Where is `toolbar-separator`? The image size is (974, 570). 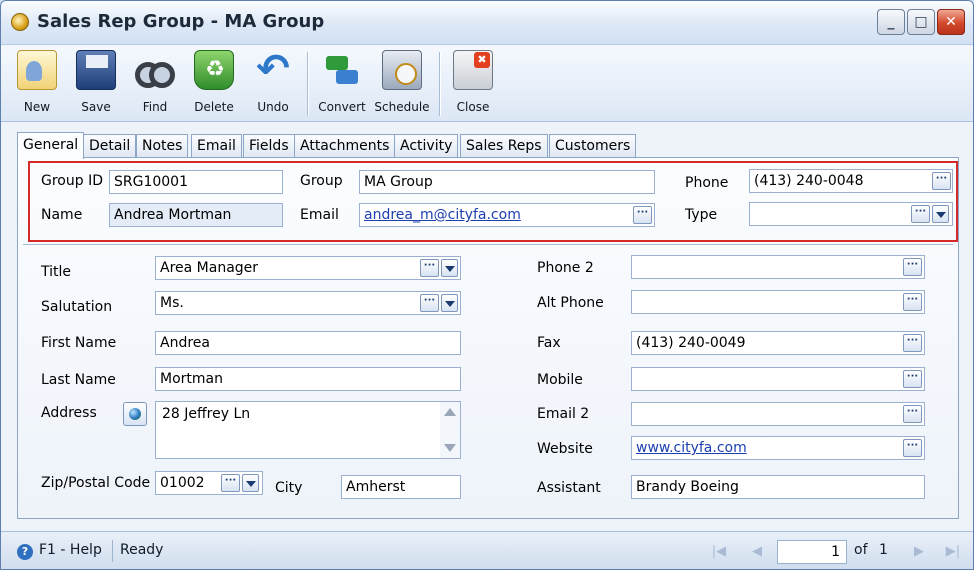 toolbar-separator is located at coordinates (307, 84).